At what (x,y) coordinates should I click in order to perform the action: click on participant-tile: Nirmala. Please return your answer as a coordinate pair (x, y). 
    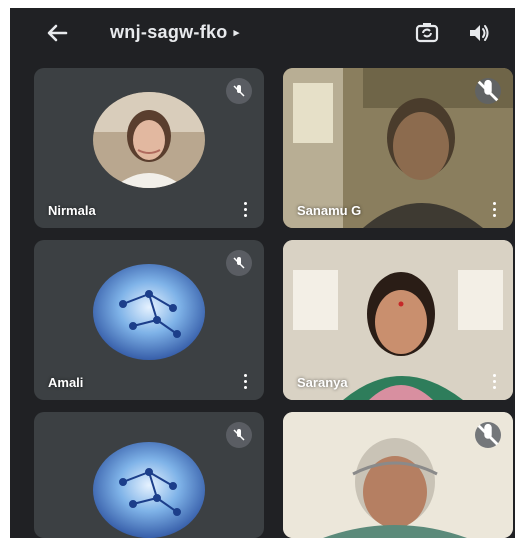
    Looking at the image, I should click on (149, 148).